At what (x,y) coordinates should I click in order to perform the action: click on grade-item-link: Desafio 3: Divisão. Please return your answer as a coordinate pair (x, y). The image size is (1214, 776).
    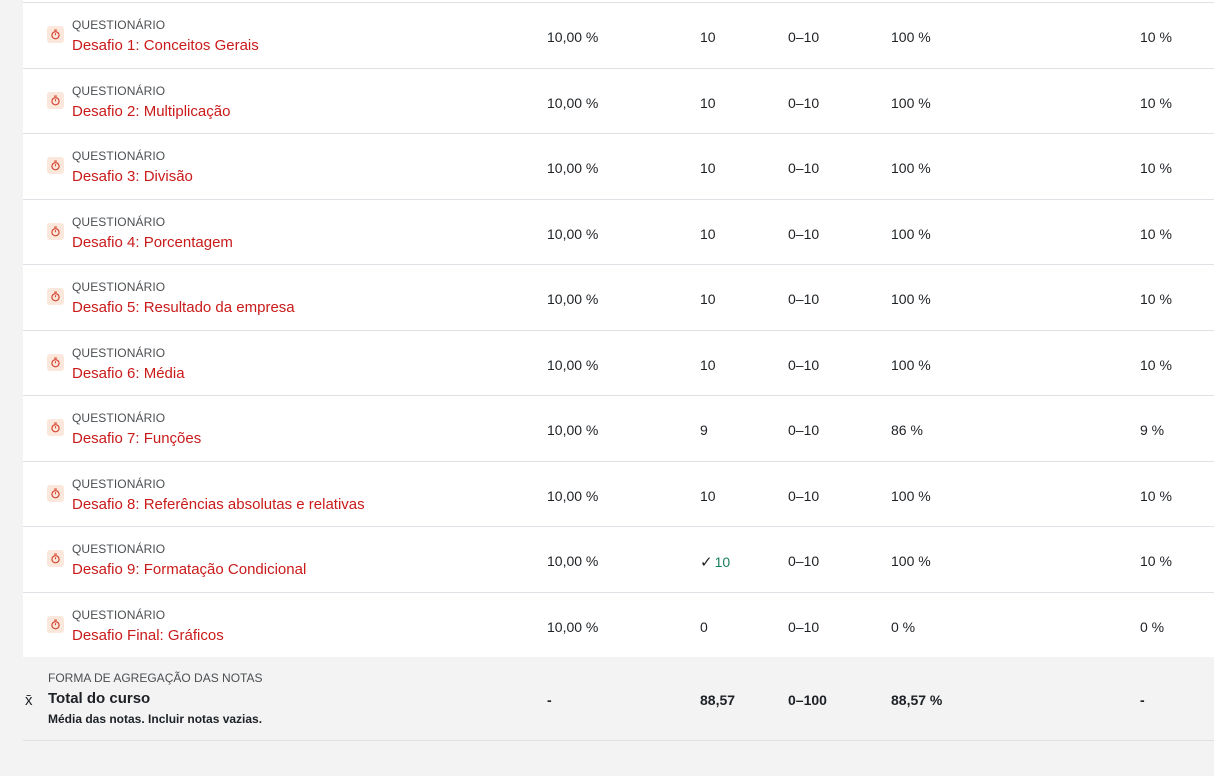
    Looking at the image, I should click on (132, 176).